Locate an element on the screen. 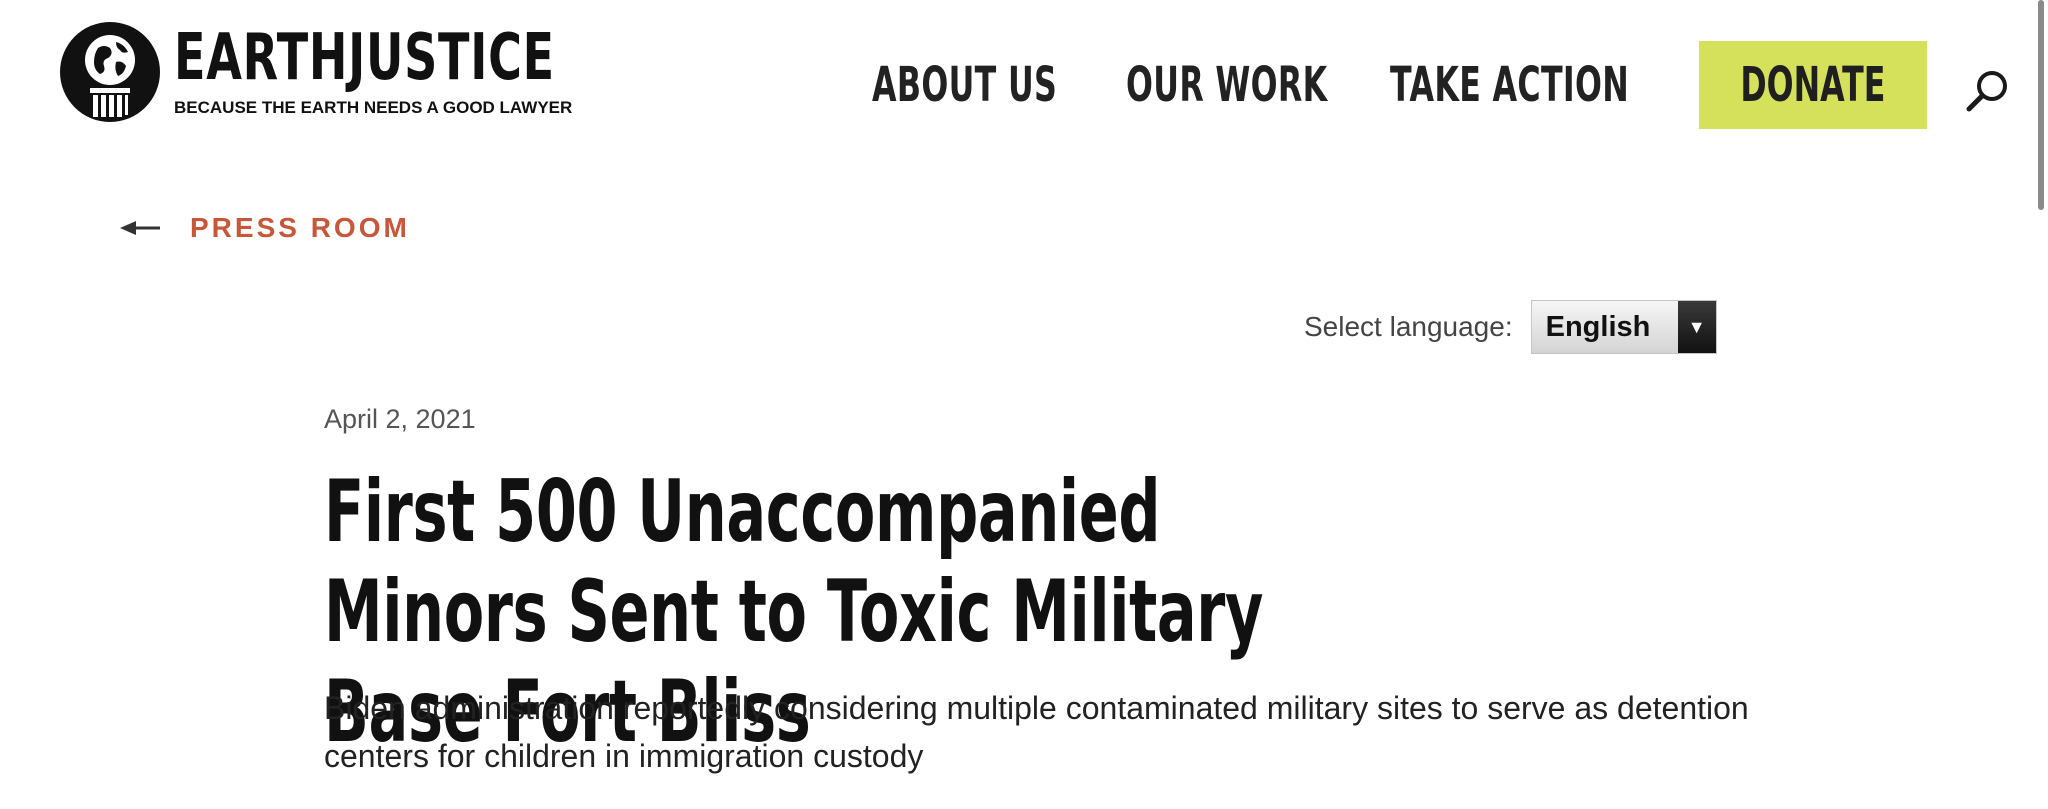 The height and width of the screenshot is (809, 2048). search-icon is located at coordinates (1988, 90).